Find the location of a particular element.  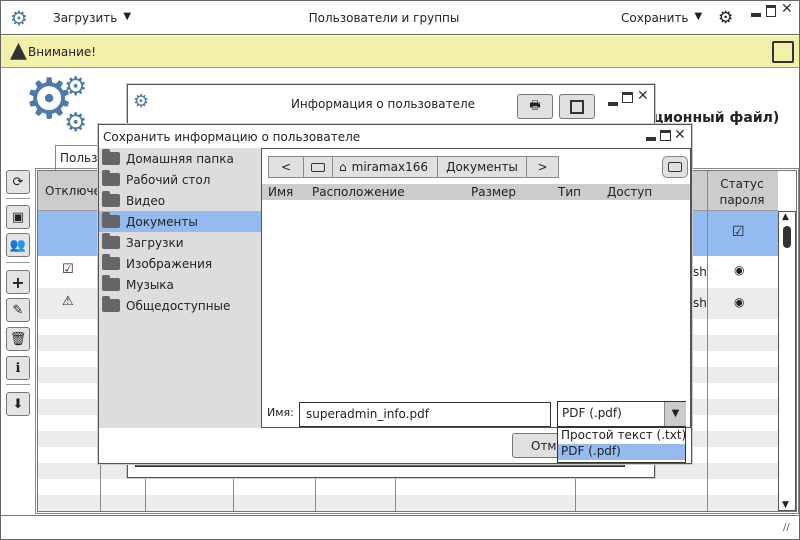

edit-button: ✎ is located at coordinates (18, 310).